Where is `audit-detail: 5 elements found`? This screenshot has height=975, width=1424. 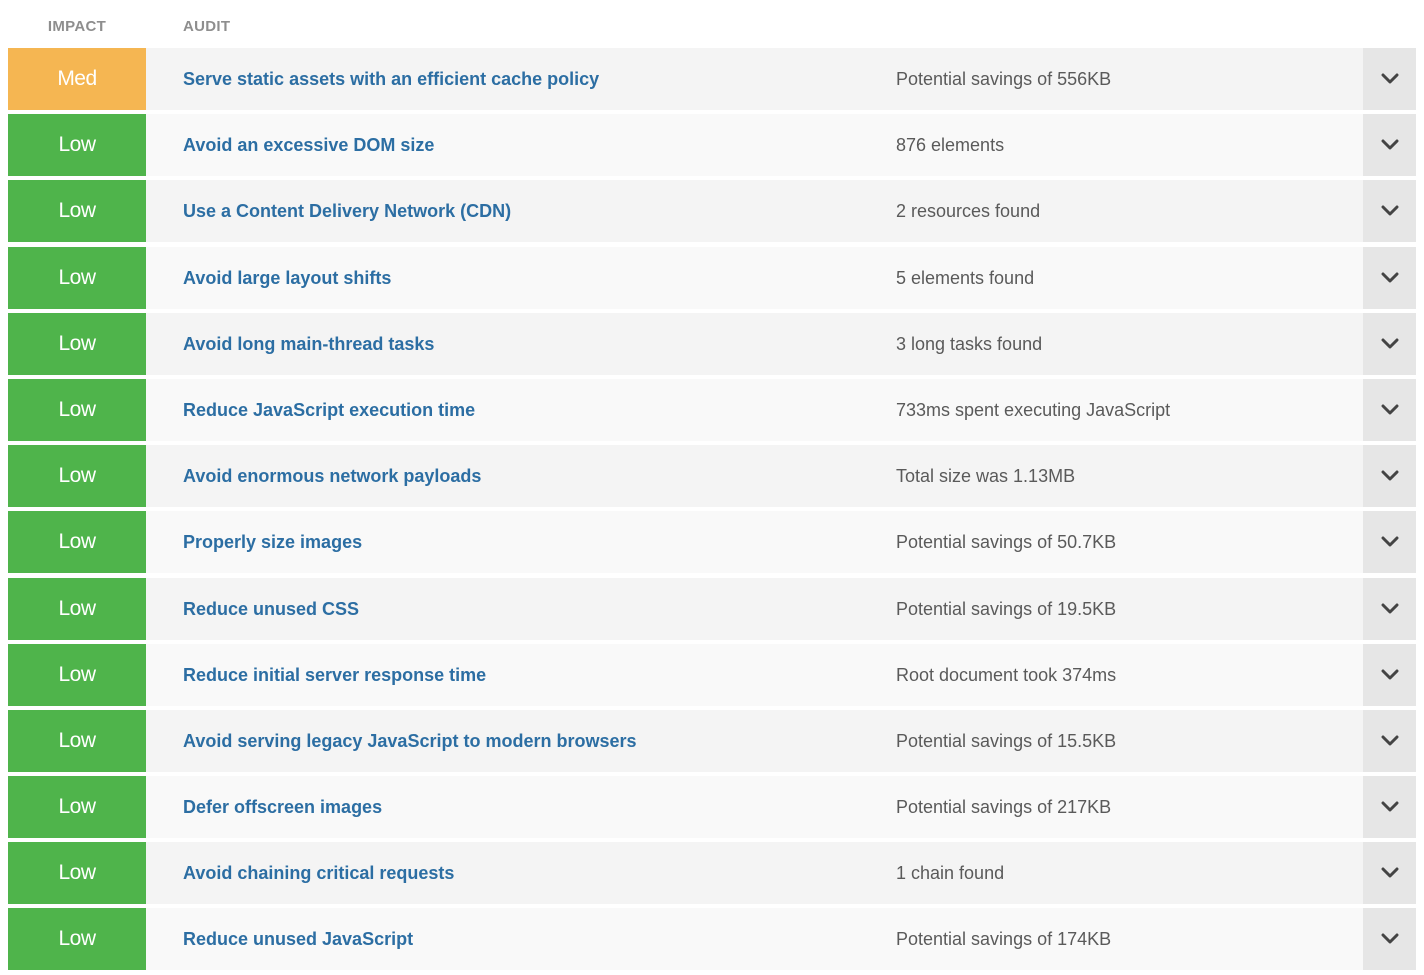 audit-detail: 5 elements found is located at coordinates (965, 277).